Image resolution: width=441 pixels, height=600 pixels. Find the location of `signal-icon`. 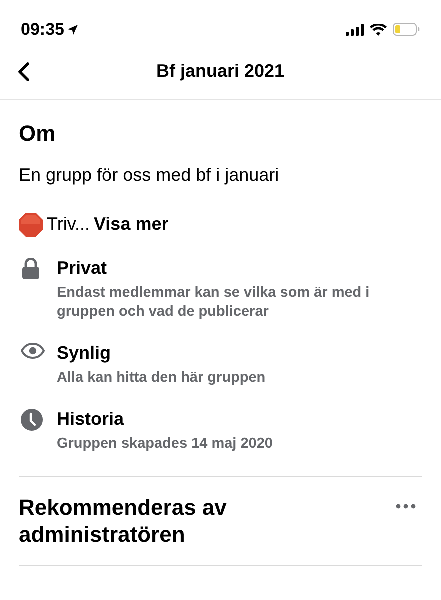

signal-icon is located at coordinates (355, 30).